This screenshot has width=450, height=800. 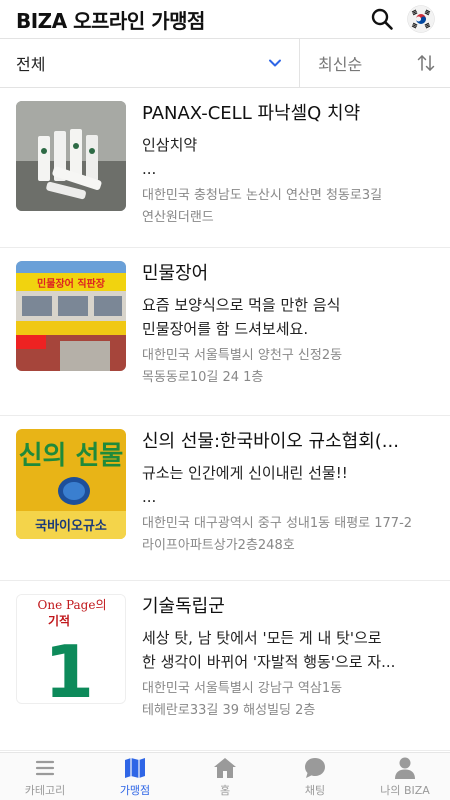 What do you see at coordinates (290, 700) in the screenshot?
I see `store-address: 대한민국 서울특별시 강남구 역삼1동 테헤란로33길 39 해성빌딩 2층` at bounding box center [290, 700].